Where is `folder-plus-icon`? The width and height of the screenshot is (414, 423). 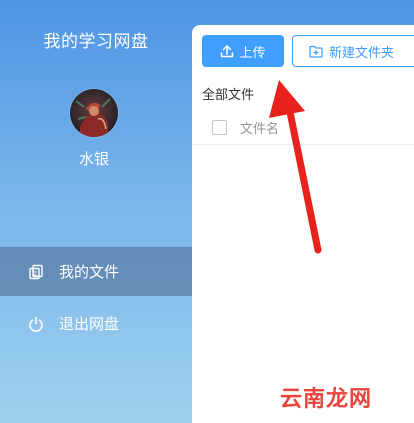 folder-plus-icon is located at coordinates (316, 51).